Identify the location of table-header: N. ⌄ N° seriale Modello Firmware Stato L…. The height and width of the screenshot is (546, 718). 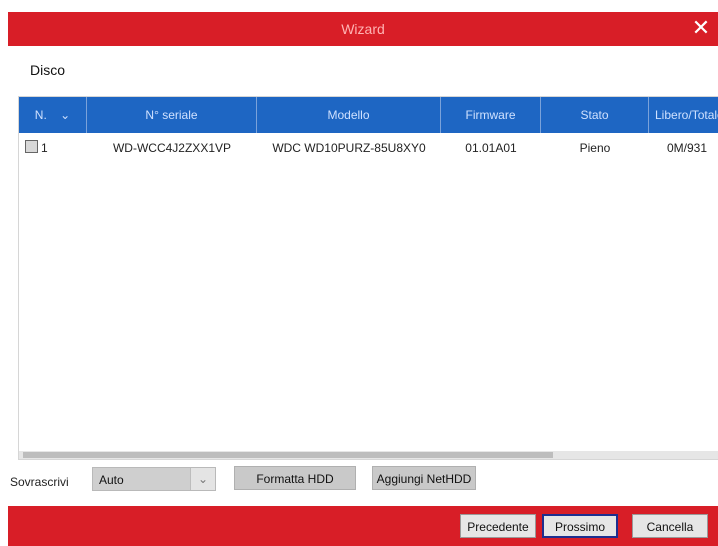
(368, 115).